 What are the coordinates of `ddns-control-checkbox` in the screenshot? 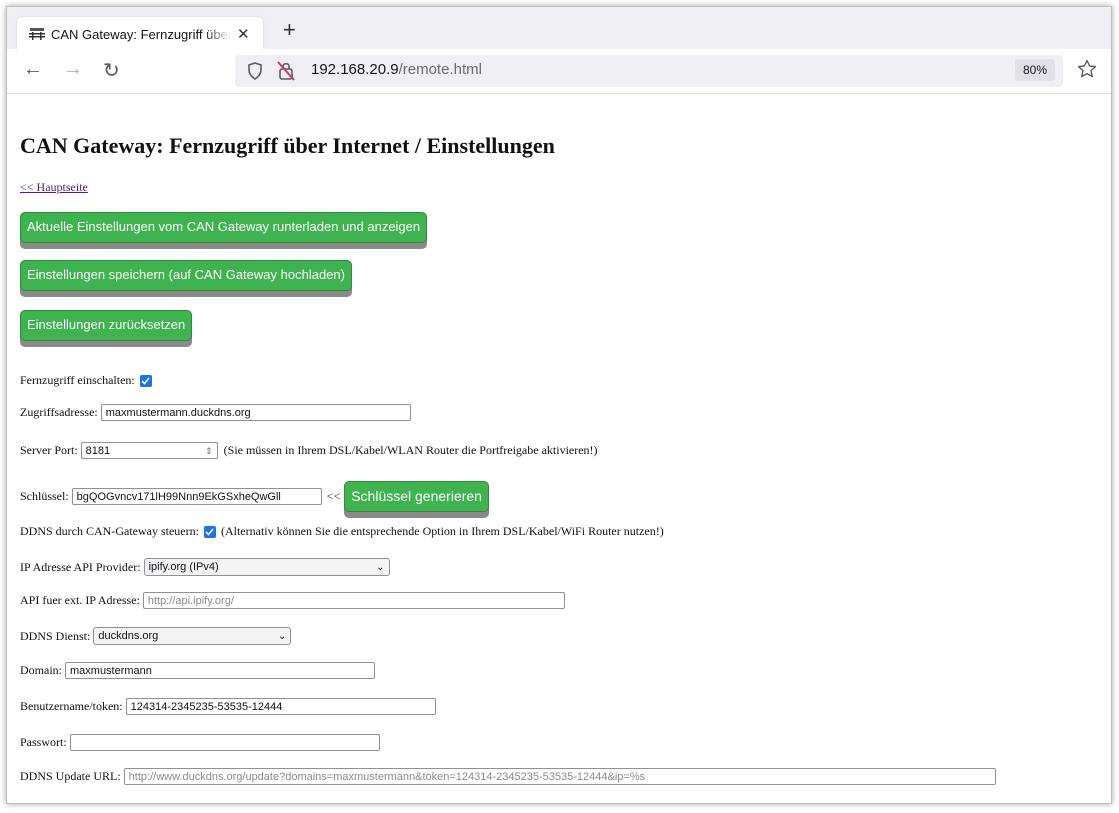 It's located at (209, 531).